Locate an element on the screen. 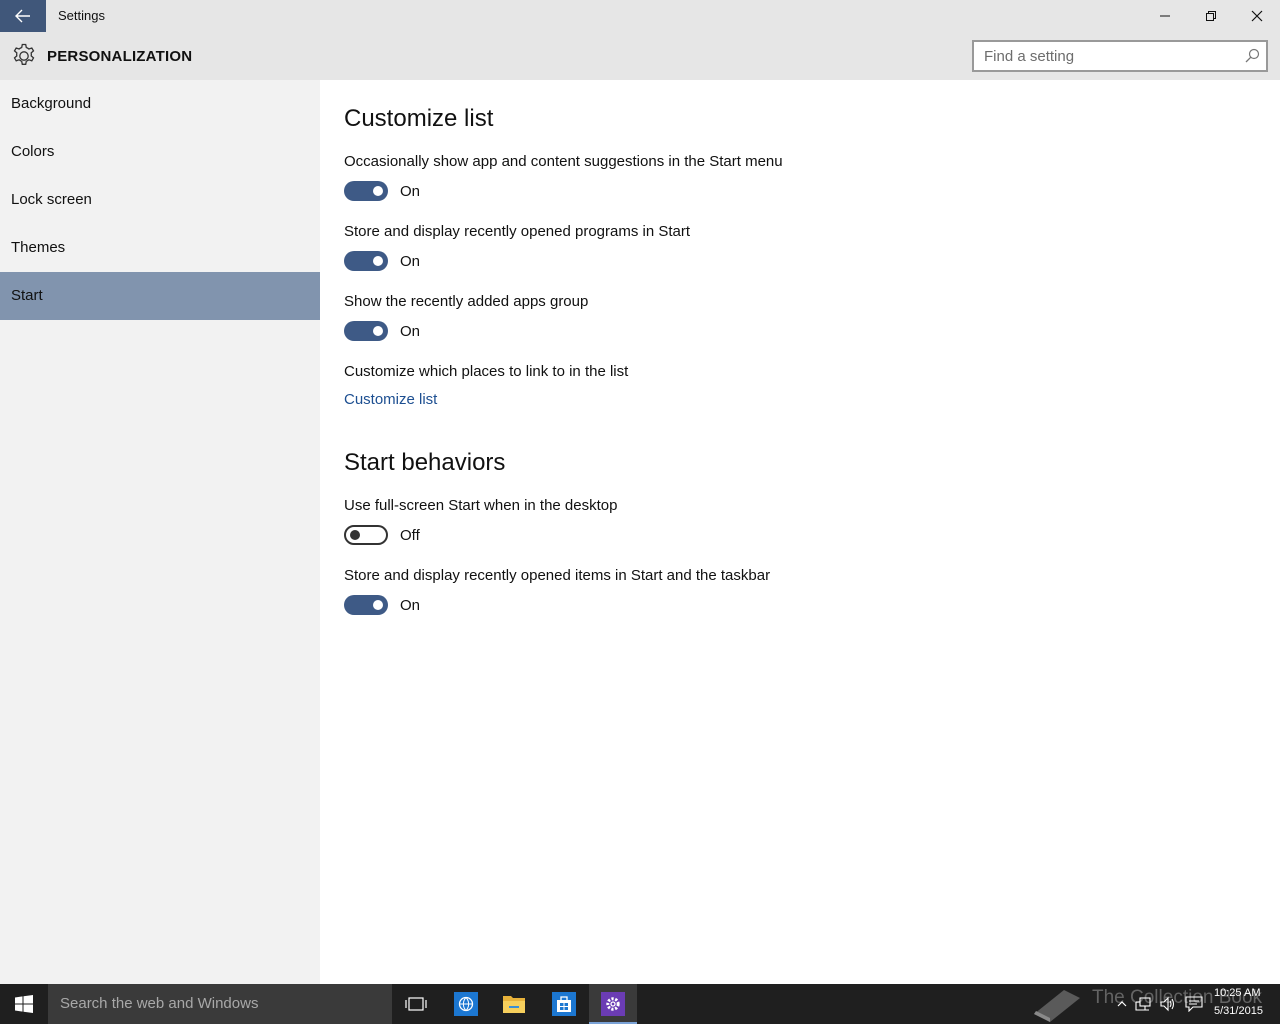 This screenshot has width=1280, height=1024. customize-list-link: Customize list is located at coordinates (390, 399).